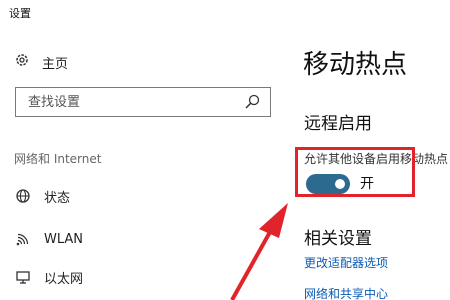 The width and height of the screenshot is (450, 300). Describe the element at coordinates (41, 62) in the screenshot. I see `sidebar-item-home: 主页` at that location.